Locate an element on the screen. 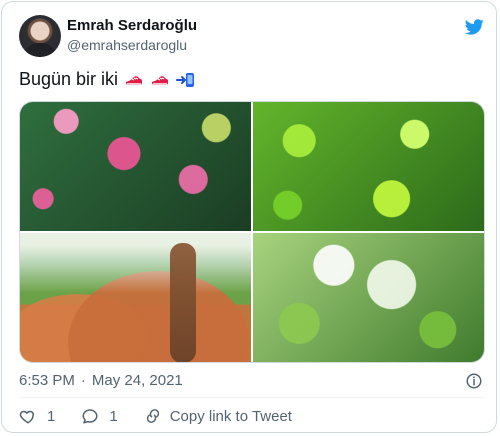 Image resolution: width=500 pixels, height=436 pixels. copy-link-label: Copy link to Tweet is located at coordinates (230, 416).